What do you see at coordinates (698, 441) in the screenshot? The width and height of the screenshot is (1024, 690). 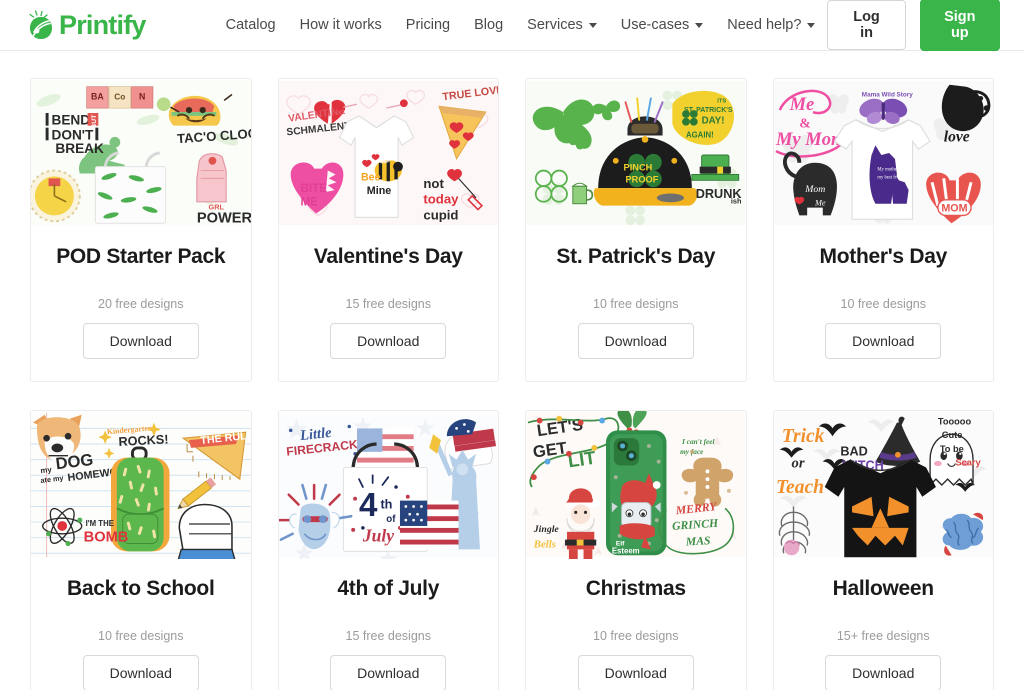 I see `svg-text: I can't feel` at bounding box center [698, 441].